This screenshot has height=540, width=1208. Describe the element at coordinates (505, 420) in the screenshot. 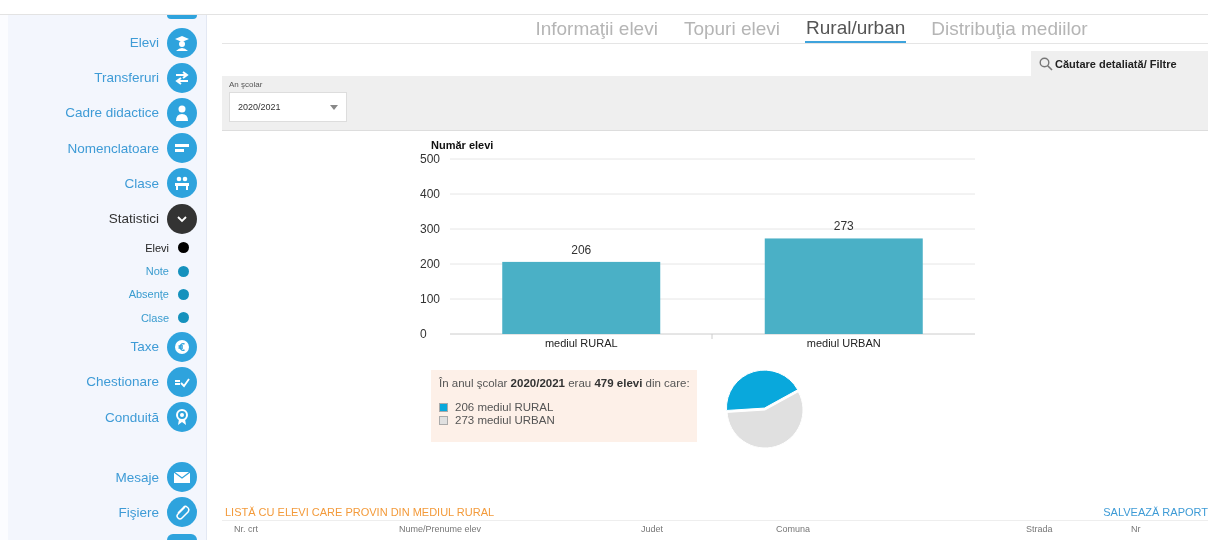

I see `legend-label: 273 mediul URBAN` at that location.